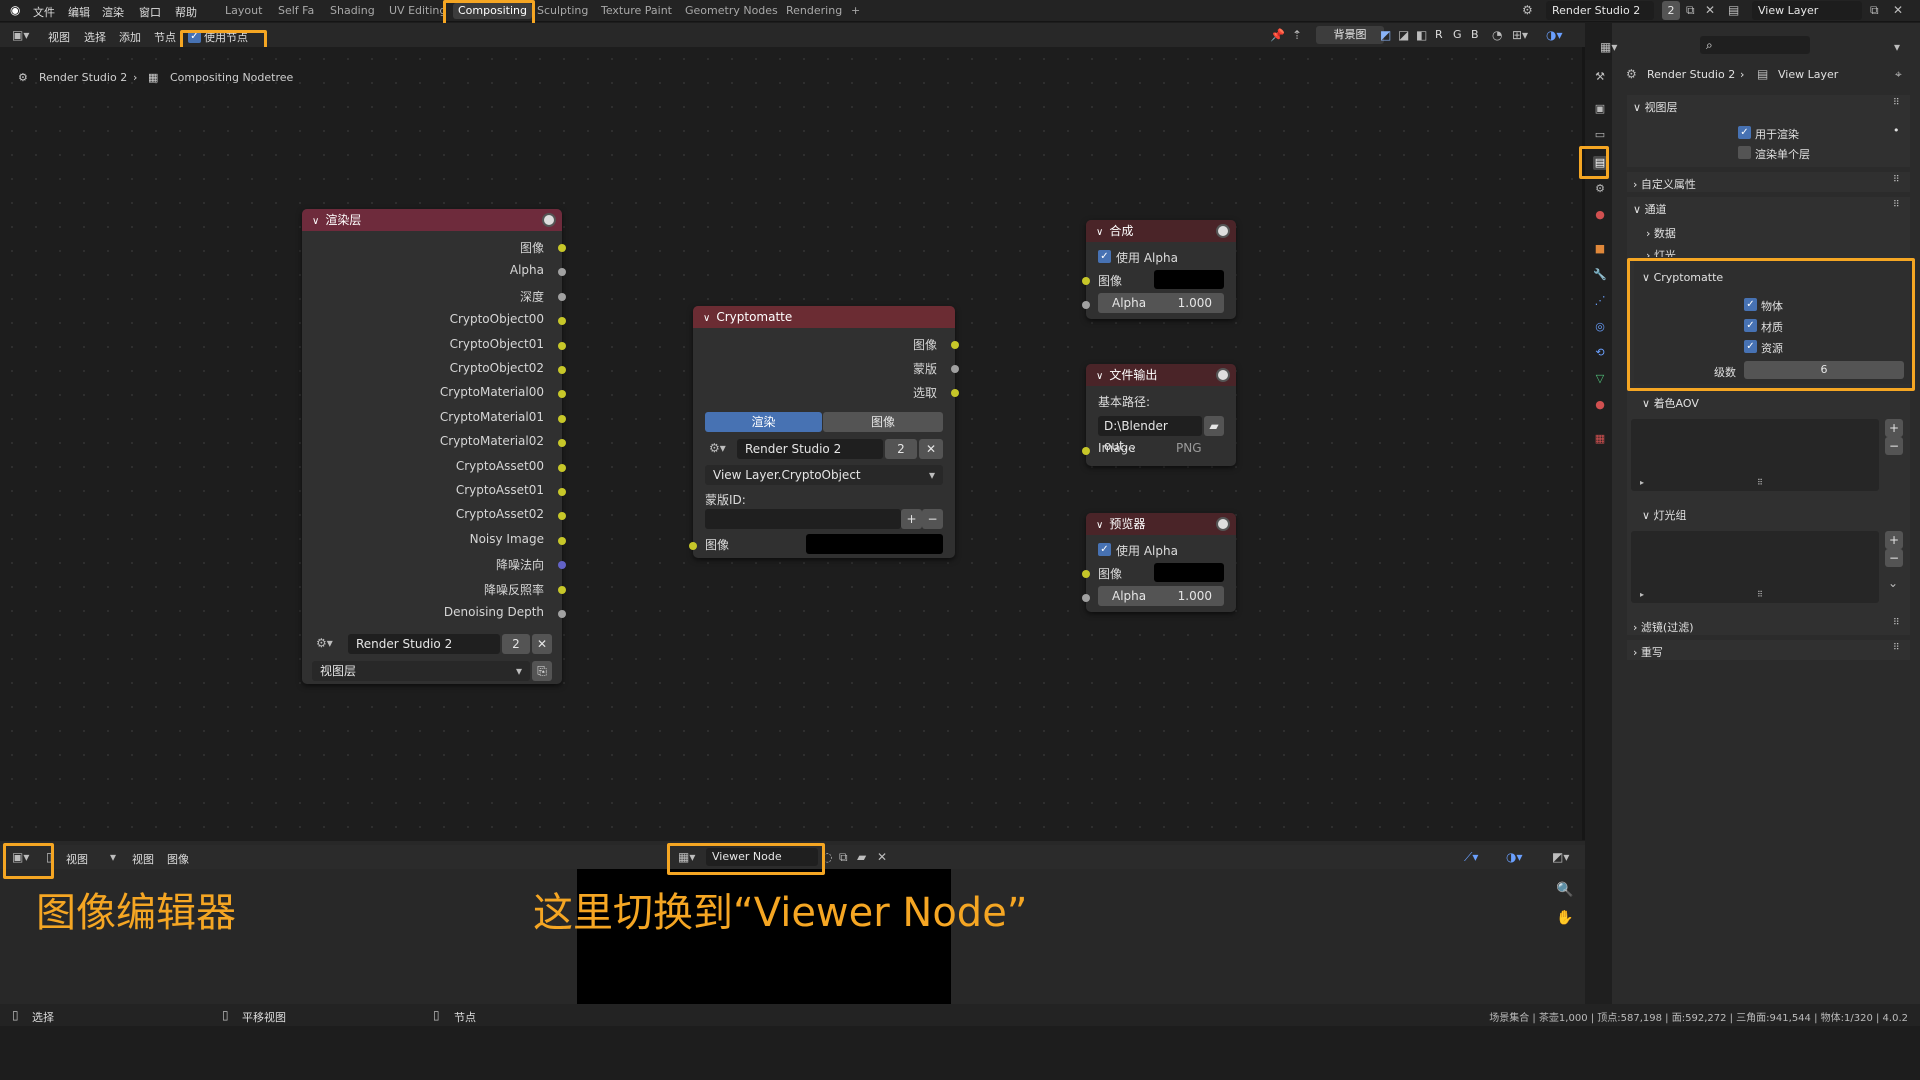 The height and width of the screenshot is (1080, 1920). I want to click on snap-icon: ◔, so click(1497, 35).